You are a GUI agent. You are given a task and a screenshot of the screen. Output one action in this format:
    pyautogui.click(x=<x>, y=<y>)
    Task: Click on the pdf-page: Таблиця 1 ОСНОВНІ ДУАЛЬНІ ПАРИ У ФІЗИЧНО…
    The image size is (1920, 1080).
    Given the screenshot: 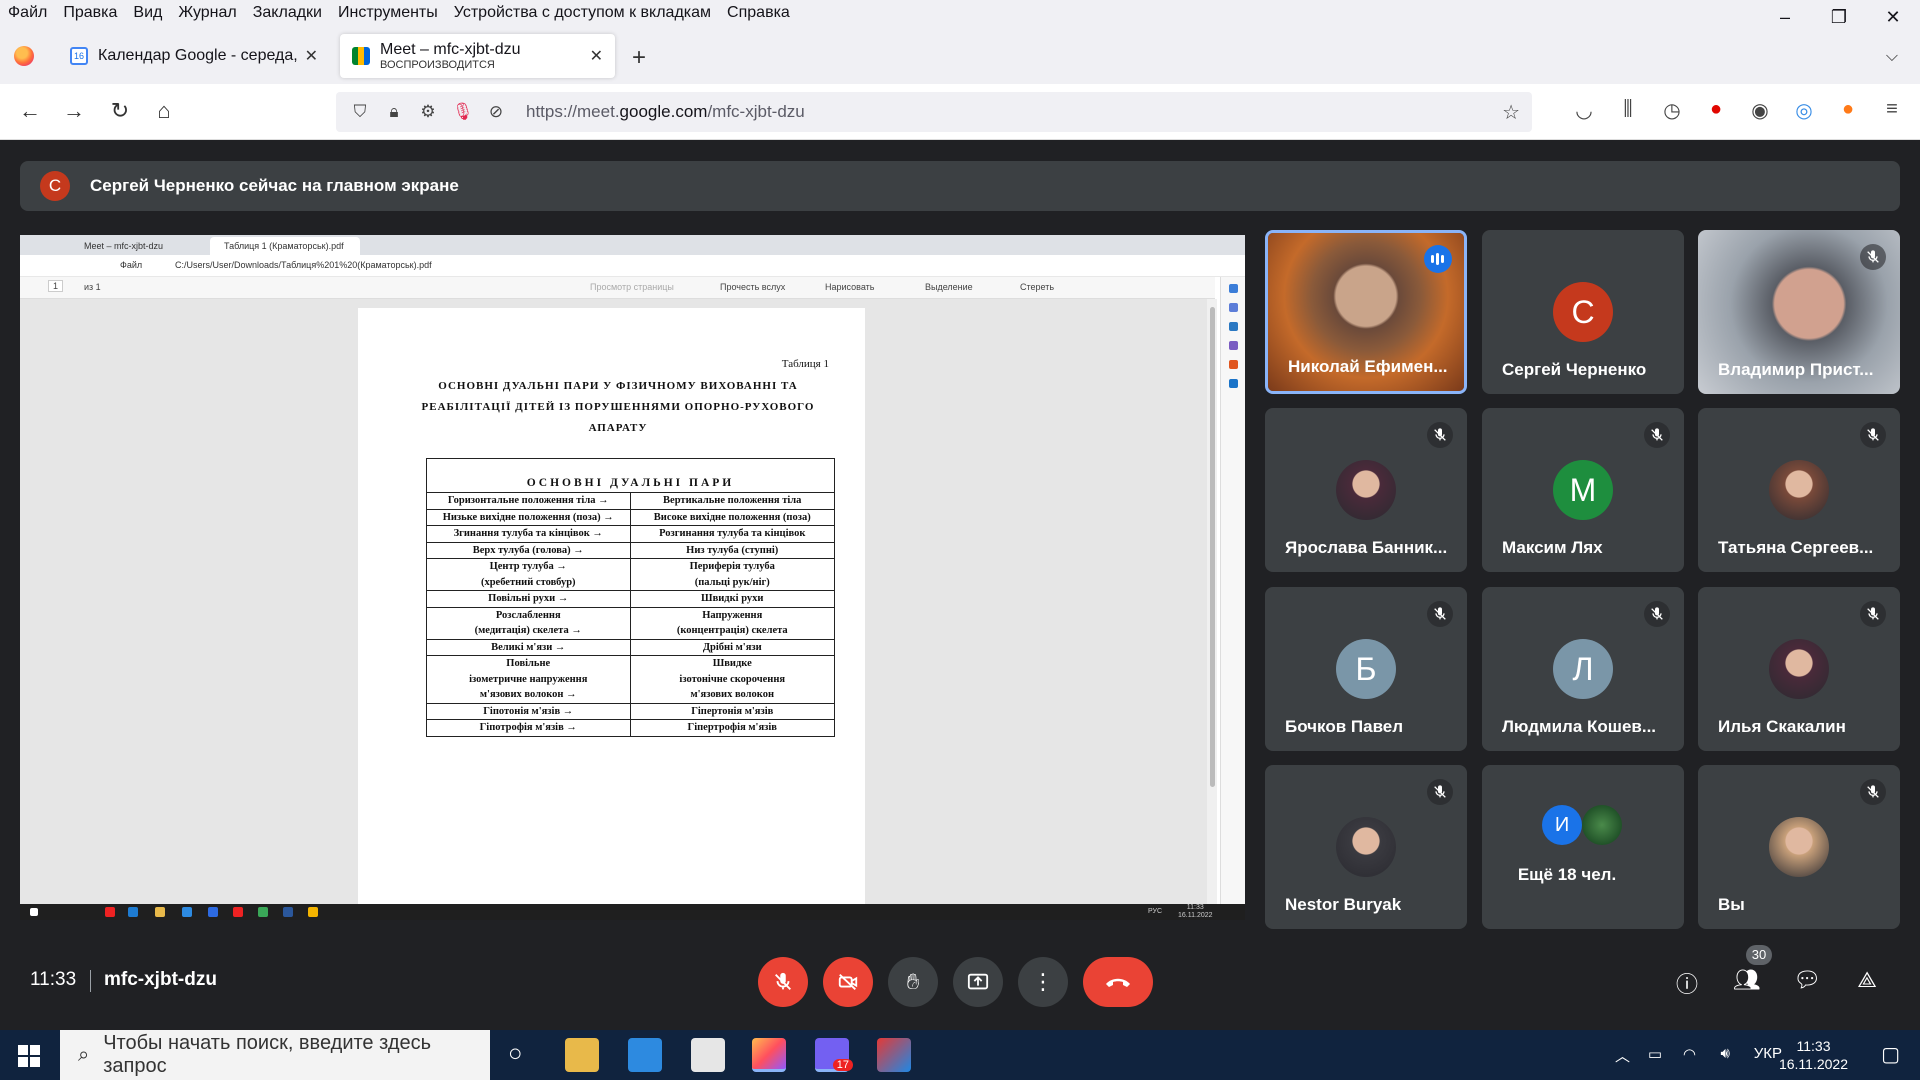 What is the action you would take?
    pyautogui.click(x=611, y=608)
    